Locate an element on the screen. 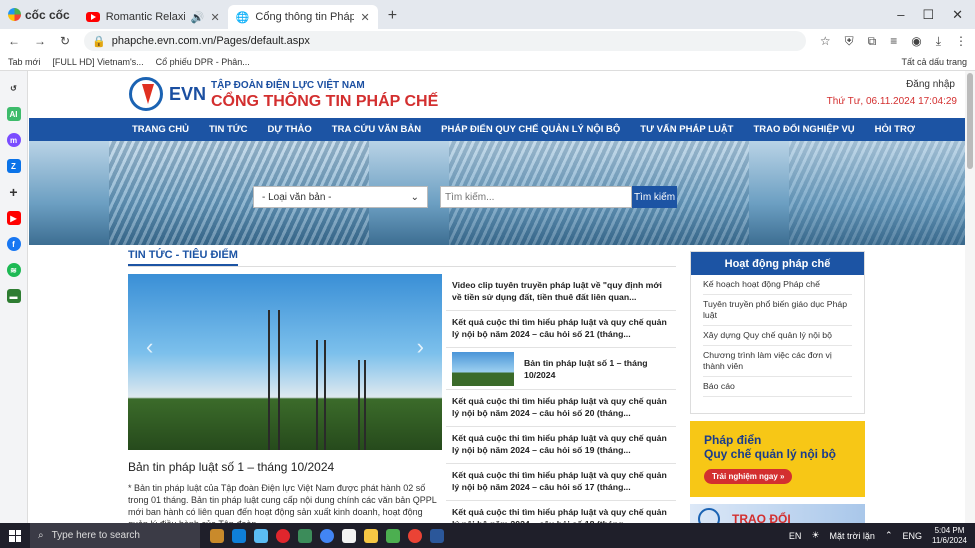 The image size is (975, 548). coccoc-brand: cốc cốc is located at coordinates (39, 14).